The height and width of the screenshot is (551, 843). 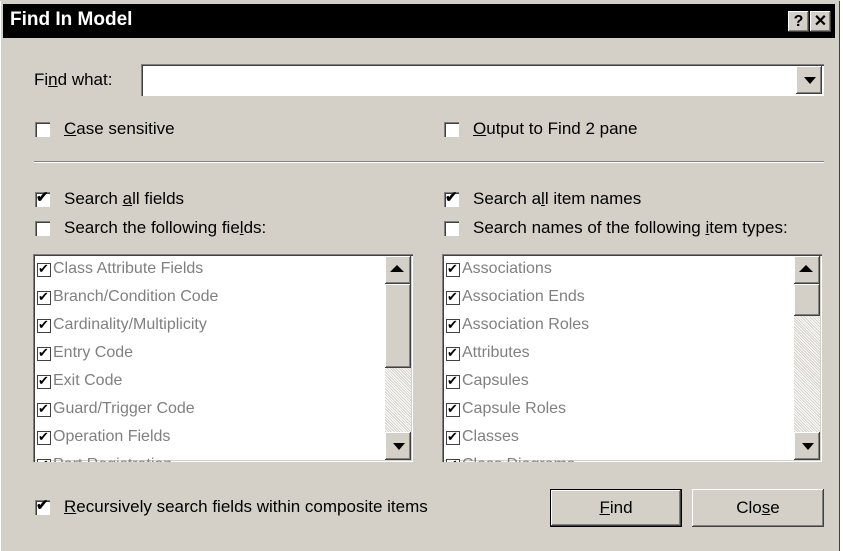 I want to click on list-item-label: Entry Code, so click(x=93, y=352).